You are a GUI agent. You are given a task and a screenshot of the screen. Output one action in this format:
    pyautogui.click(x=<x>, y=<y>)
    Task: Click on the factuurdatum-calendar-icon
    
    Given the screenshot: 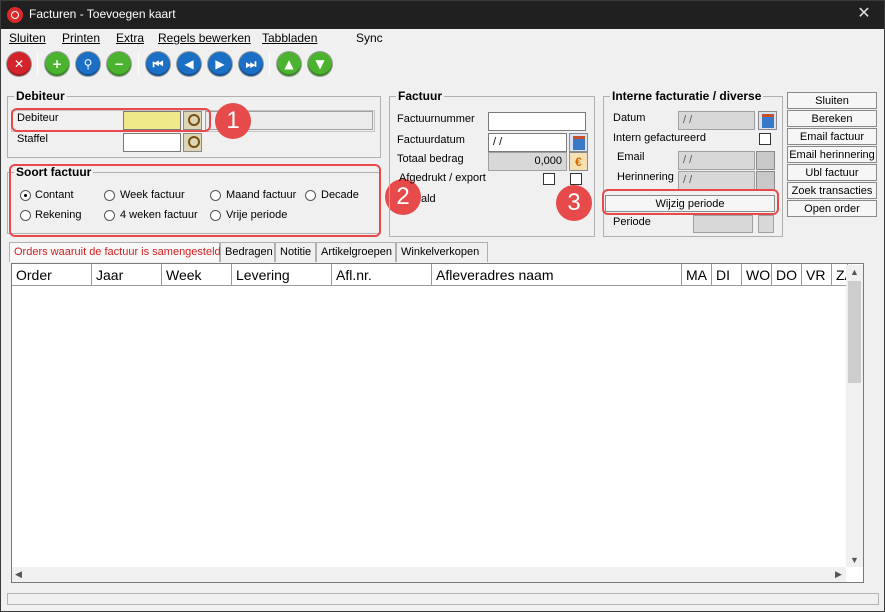 What is the action you would take?
    pyautogui.click(x=578, y=142)
    